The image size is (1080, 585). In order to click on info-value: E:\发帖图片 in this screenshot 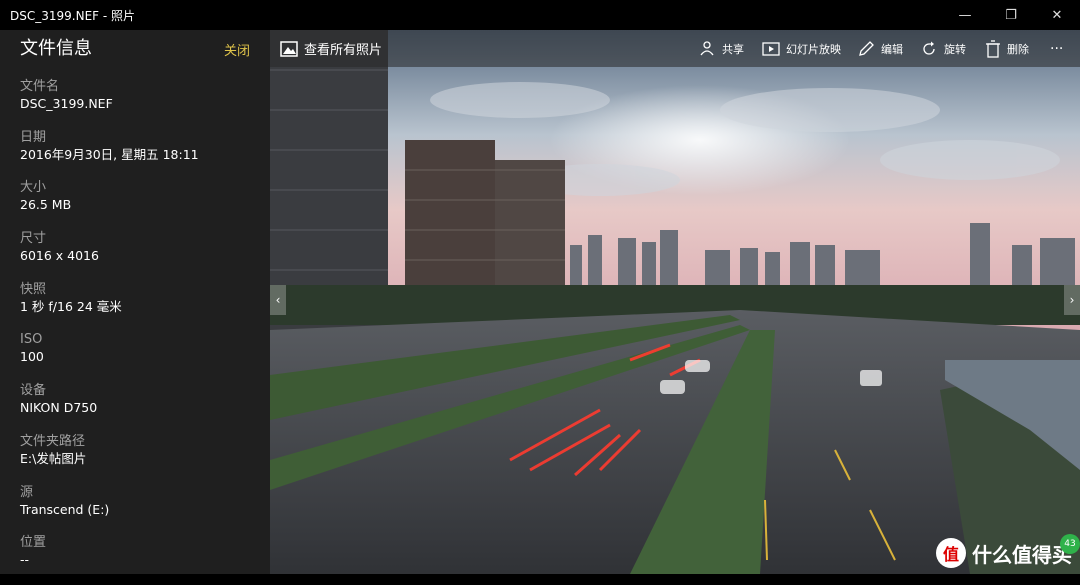, I will do `click(140, 458)`.